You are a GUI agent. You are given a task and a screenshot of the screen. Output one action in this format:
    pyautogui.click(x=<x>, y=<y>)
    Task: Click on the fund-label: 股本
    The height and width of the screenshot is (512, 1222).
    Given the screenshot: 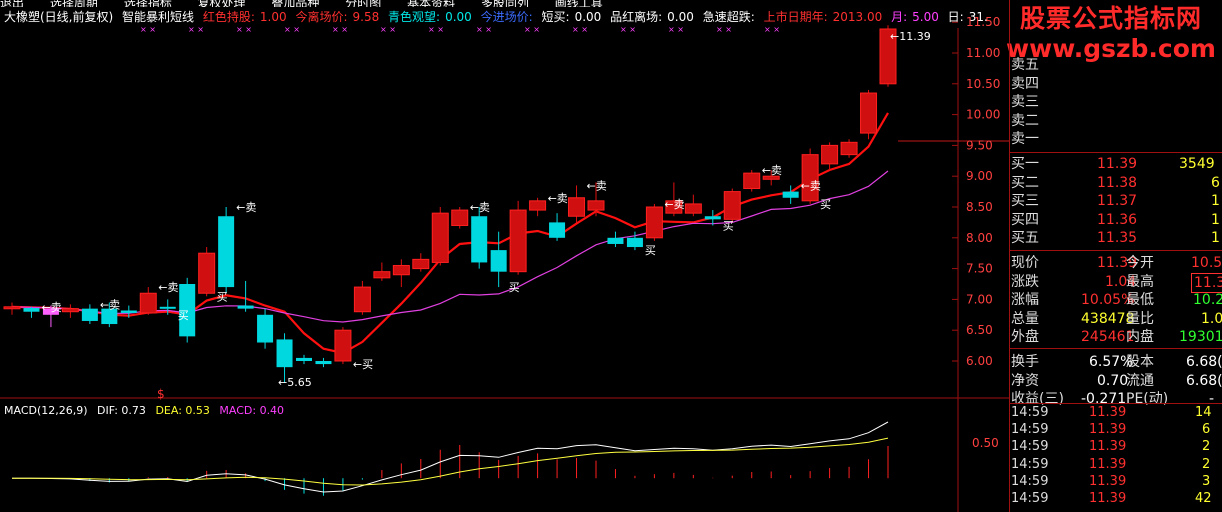 What is the action you would take?
    pyautogui.click(x=1140, y=361)
    